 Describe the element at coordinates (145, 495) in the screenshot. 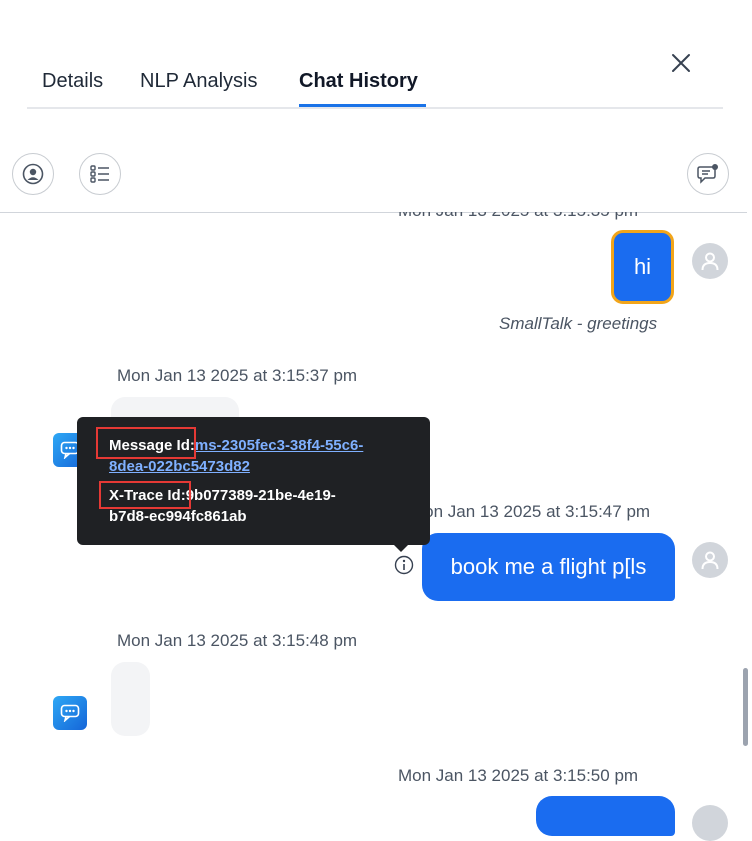

I see `xtrace-id-highlight` at that location.